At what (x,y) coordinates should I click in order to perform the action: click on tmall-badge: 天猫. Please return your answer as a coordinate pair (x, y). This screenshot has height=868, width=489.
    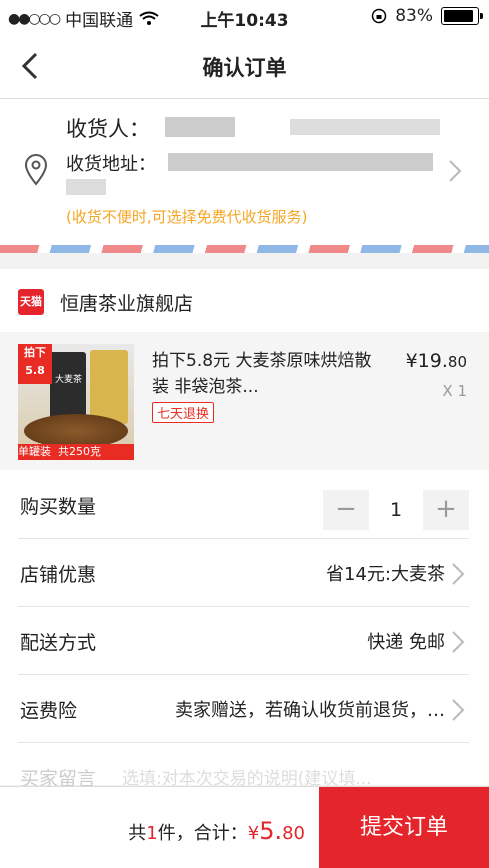
    Looking at the image, I should click on (31, 302).